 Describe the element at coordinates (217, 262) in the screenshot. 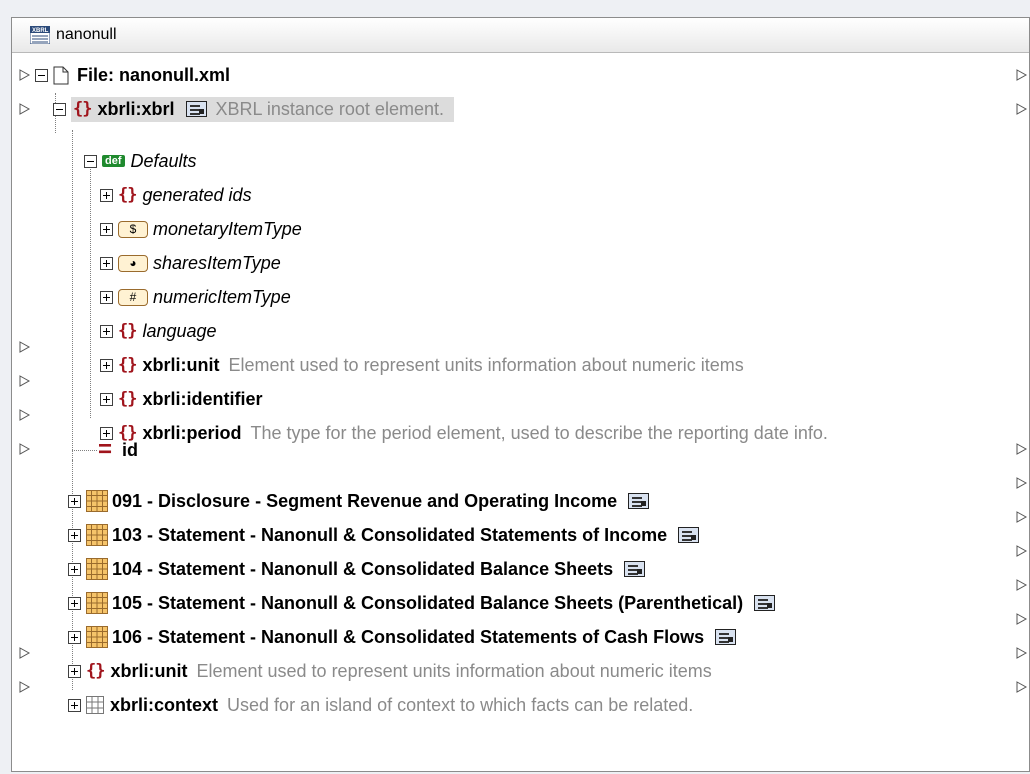

I see `type-label: sharesItemType` at that location.